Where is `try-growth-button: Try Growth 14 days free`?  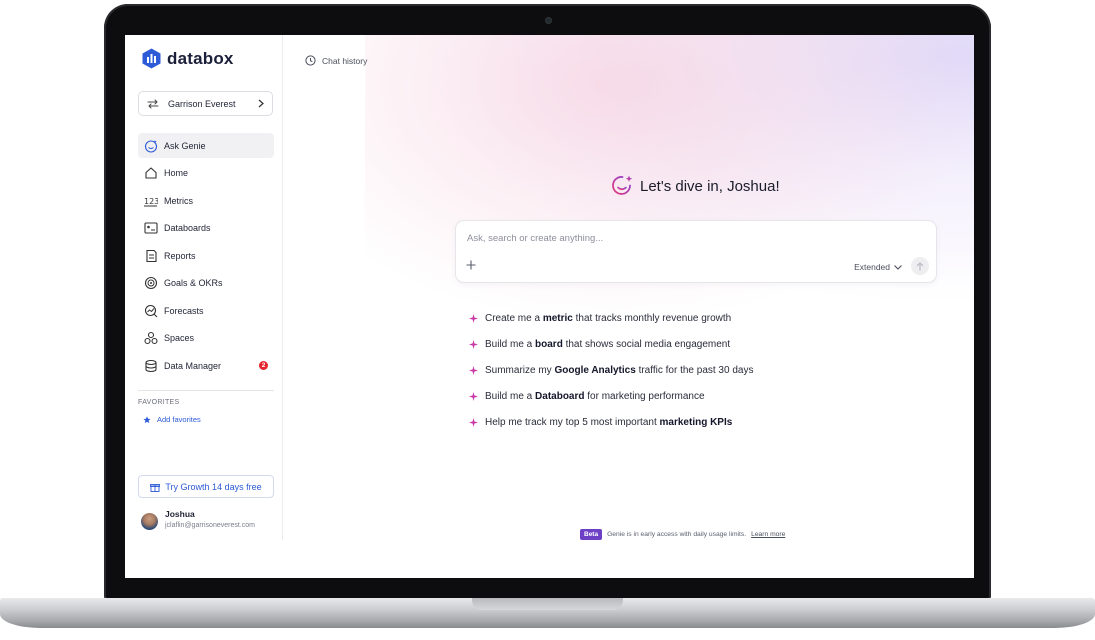 try-growth-button: Try Growth 14 days free is located at coordinates (206, 486).